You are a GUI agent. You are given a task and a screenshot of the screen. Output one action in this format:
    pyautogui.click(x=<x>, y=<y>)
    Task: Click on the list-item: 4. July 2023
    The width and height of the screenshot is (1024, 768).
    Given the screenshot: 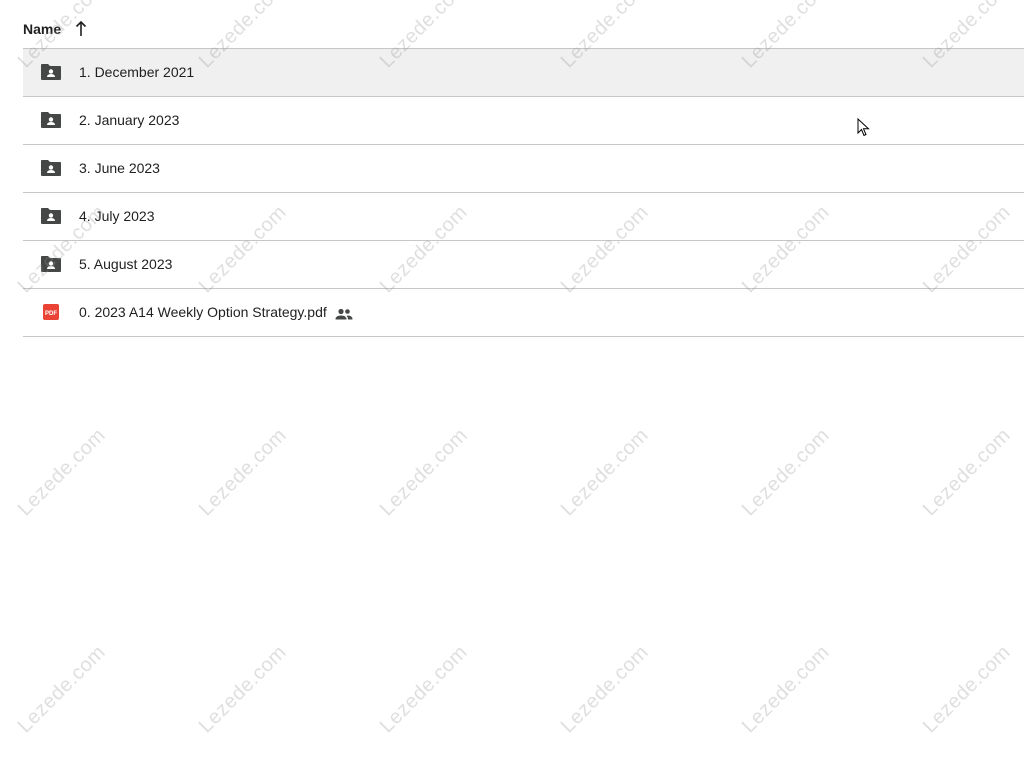 What is the action you would take?
    pyautogui.click(x=523, y=216)
    